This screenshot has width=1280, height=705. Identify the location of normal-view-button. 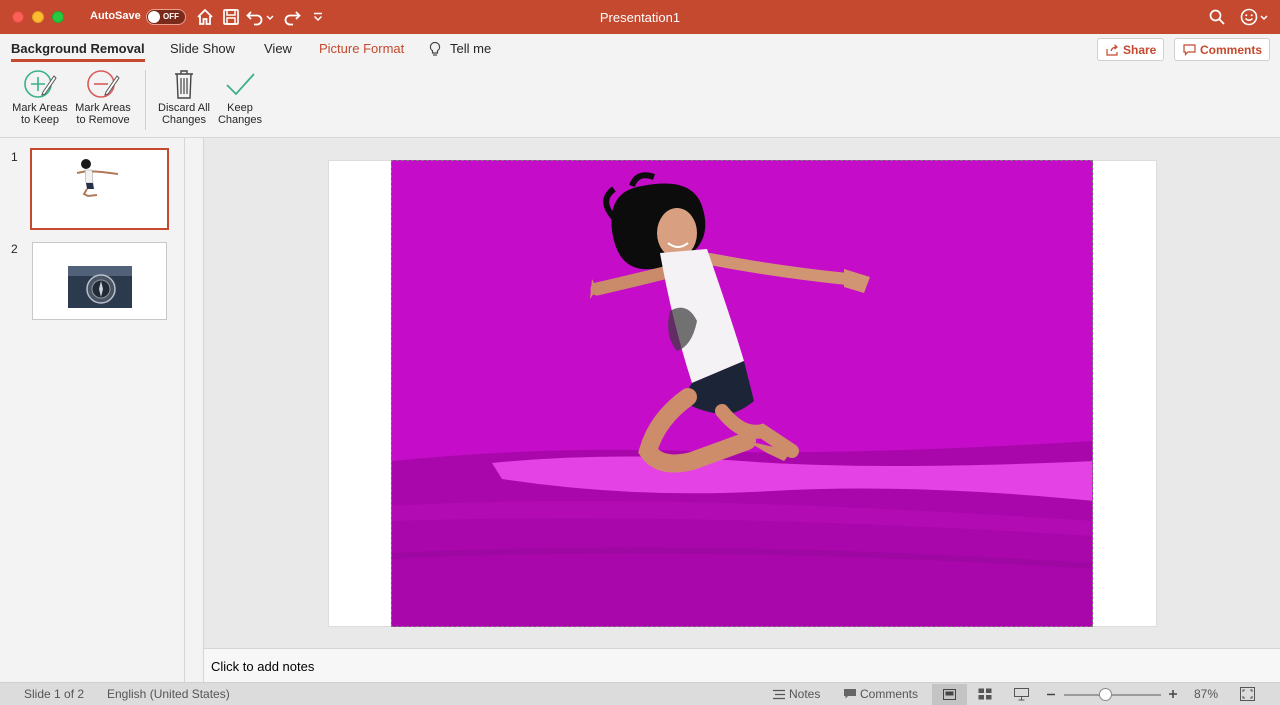
(949, 694).